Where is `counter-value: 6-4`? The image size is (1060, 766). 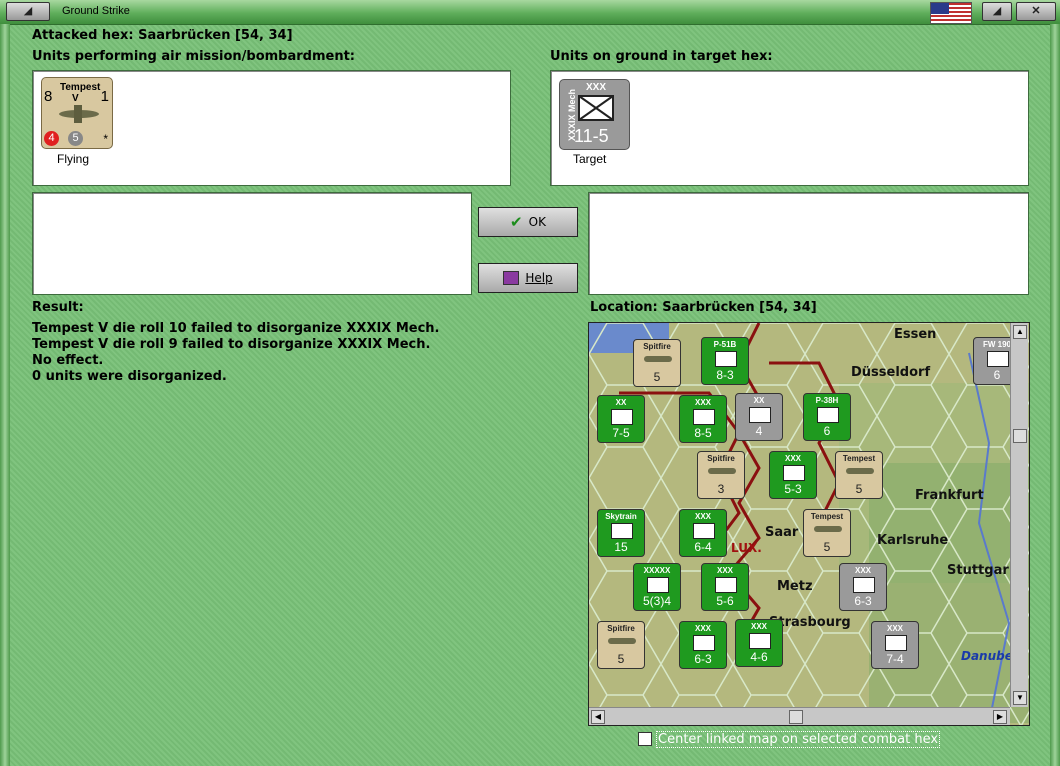
counter-value: 6-4 is located at coordinates (703, 547).